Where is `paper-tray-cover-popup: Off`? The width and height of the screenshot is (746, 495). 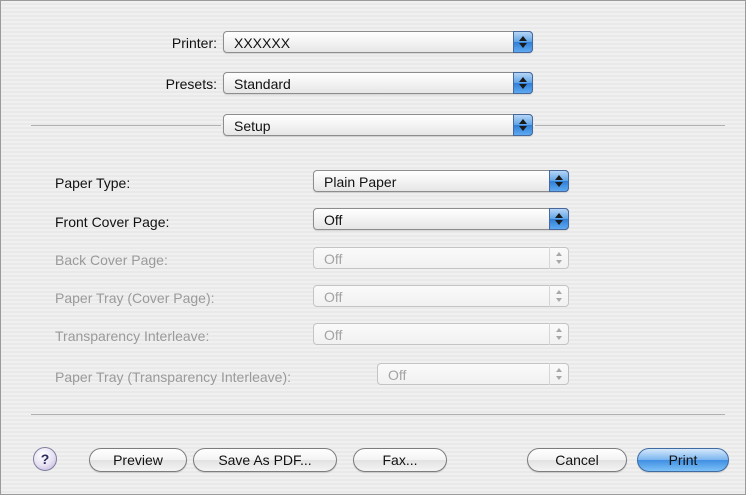 paper-tray-cover-popup: Off is located at coordinates (441, 296).